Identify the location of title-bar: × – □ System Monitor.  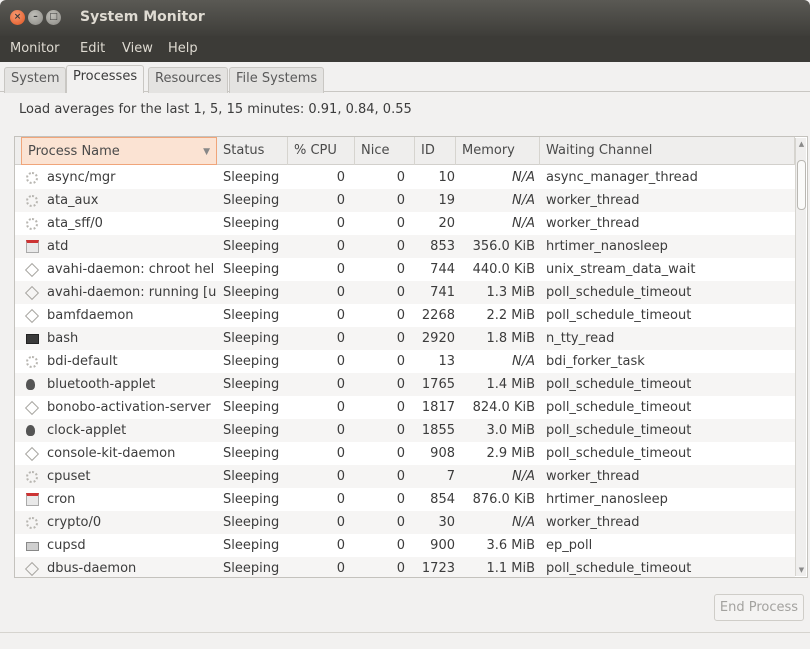
(405, 18).